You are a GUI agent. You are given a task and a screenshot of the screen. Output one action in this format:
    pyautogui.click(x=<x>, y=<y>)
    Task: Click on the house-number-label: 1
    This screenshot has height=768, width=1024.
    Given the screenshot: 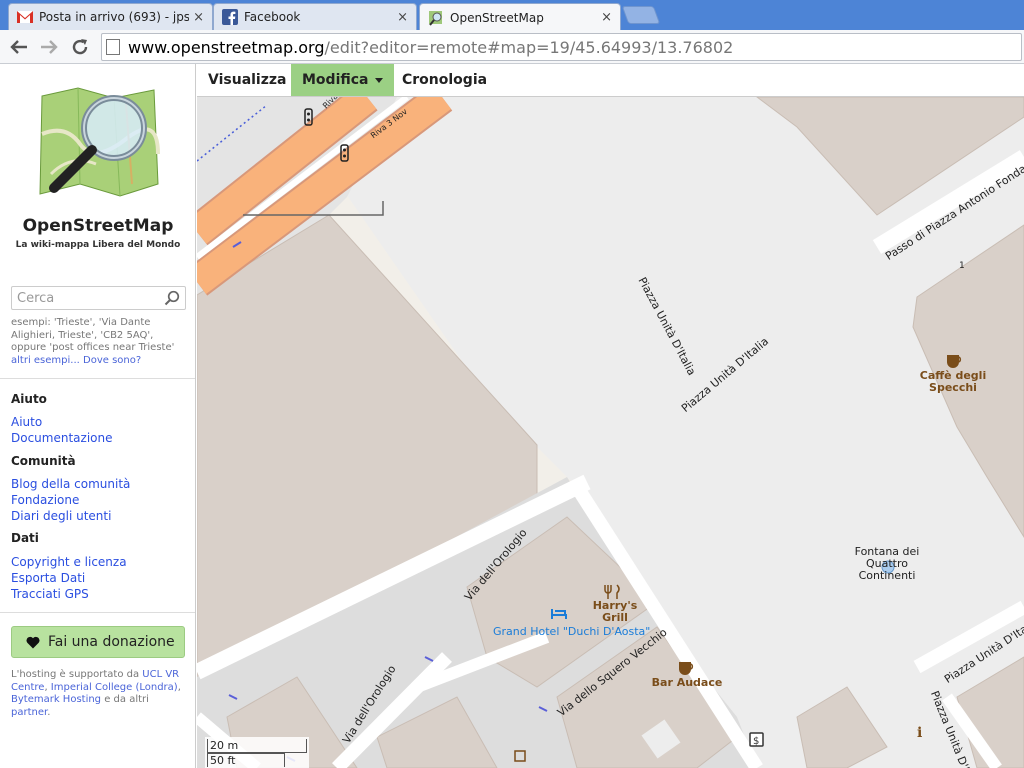 What is the action you would take?
    pyautogui.click(x=962, y=266)
    